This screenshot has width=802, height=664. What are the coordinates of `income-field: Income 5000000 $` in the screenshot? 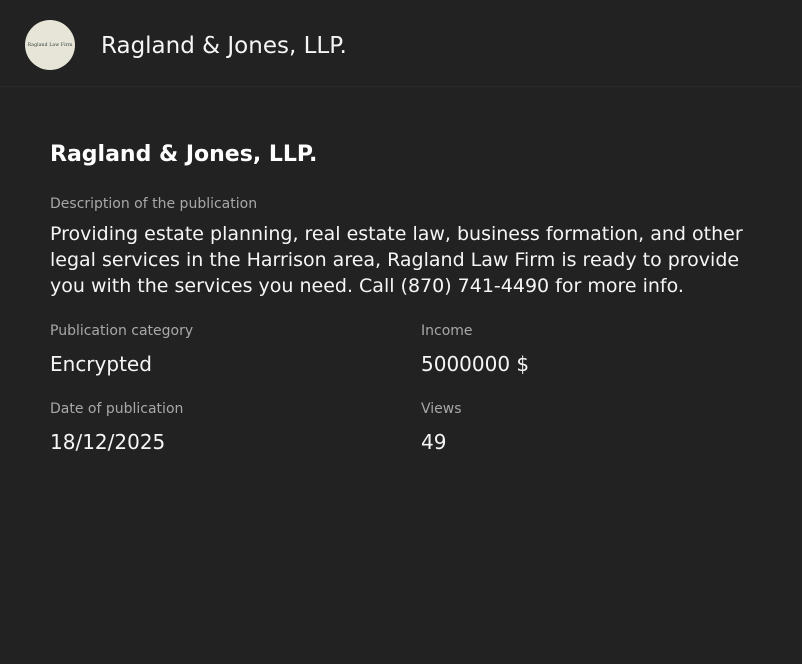 It's located at (571, 349).